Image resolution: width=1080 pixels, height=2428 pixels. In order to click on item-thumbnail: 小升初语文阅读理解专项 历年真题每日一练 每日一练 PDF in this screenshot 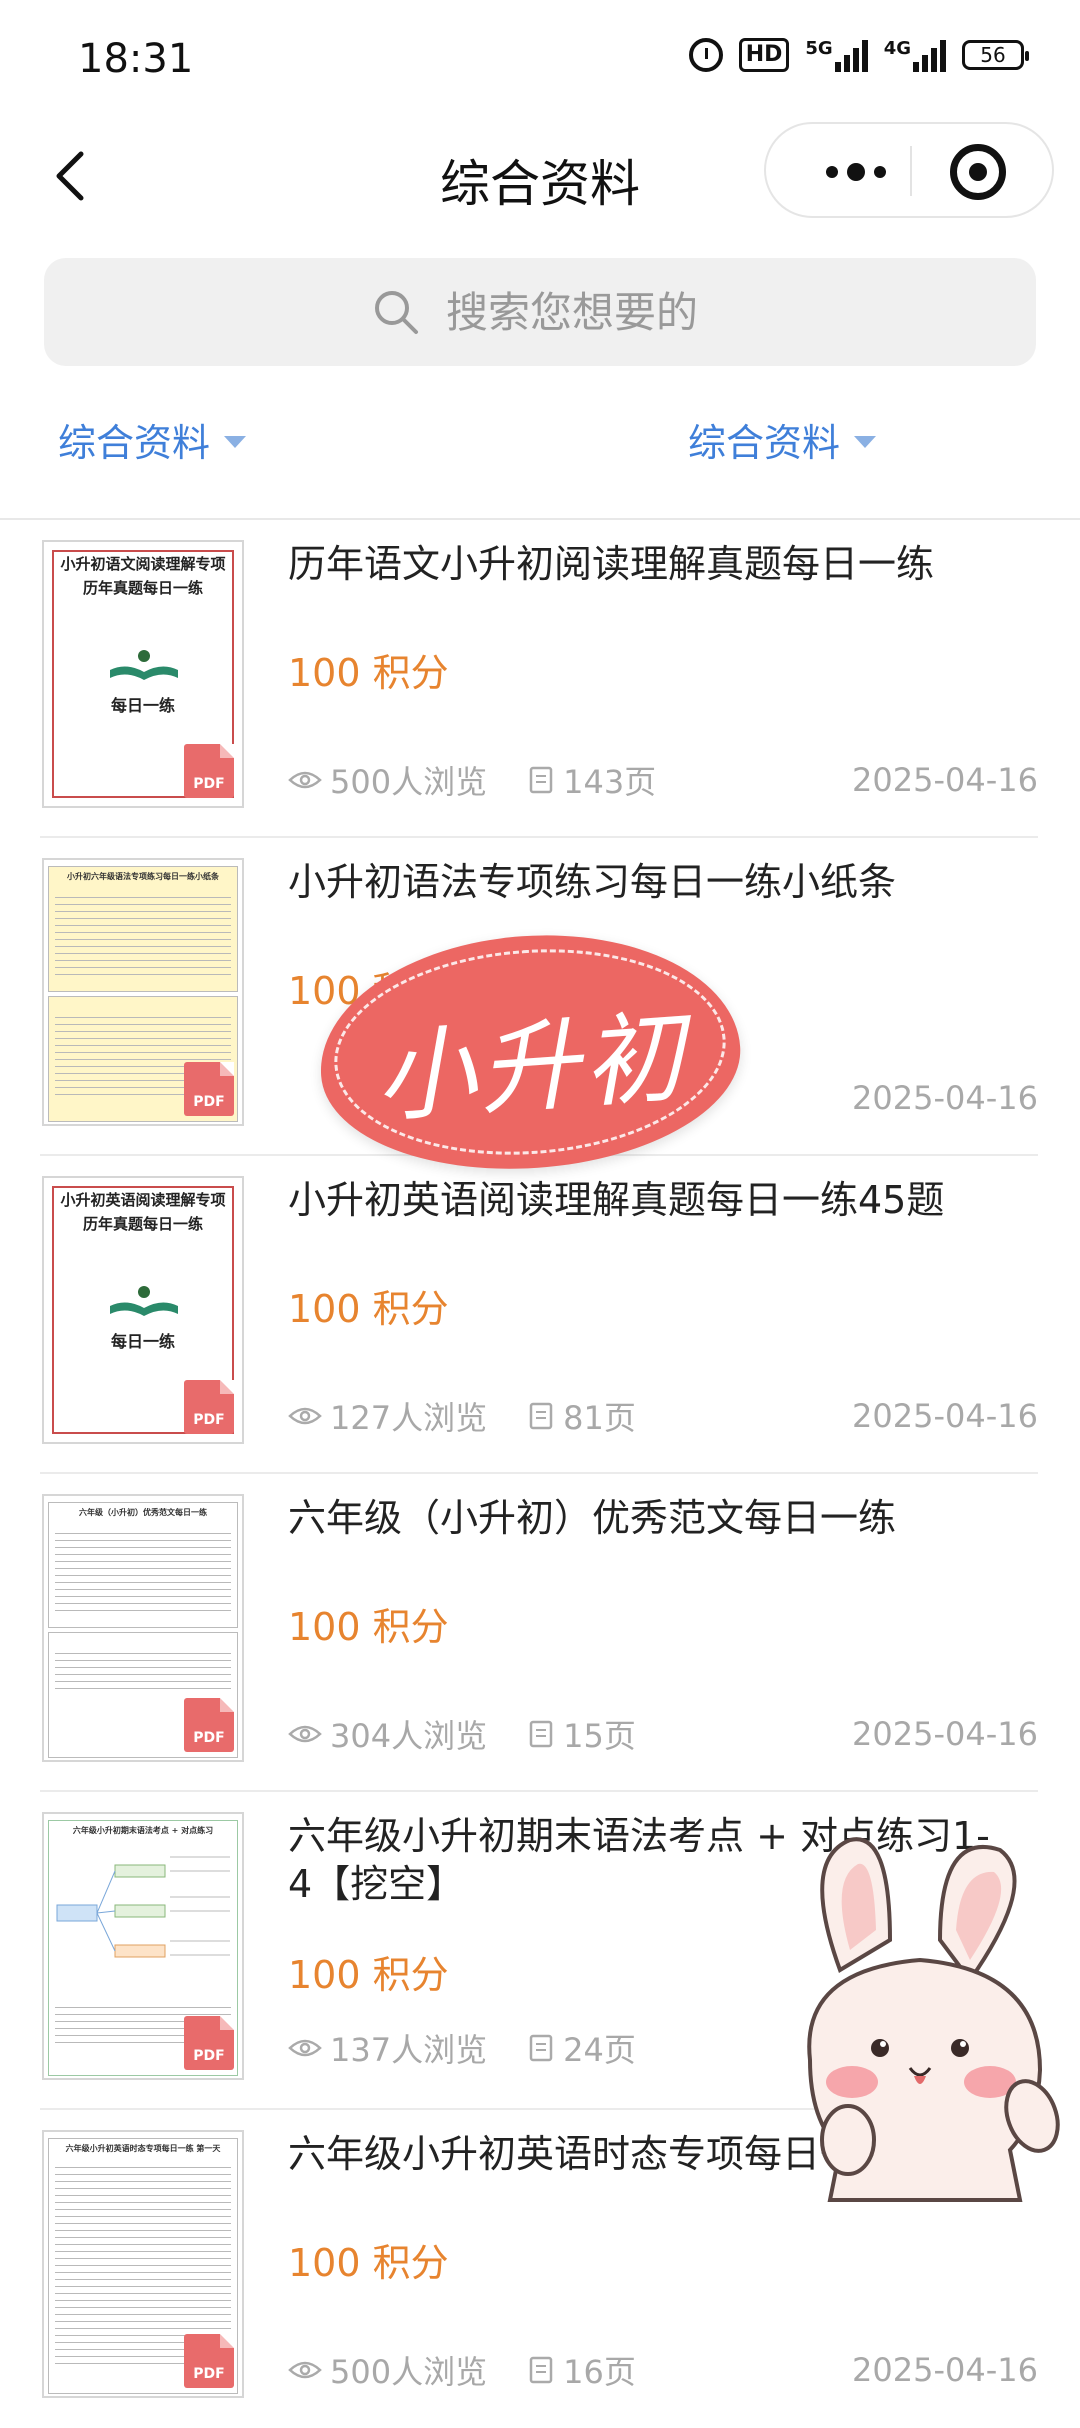, I will do `click(143, 674)`.